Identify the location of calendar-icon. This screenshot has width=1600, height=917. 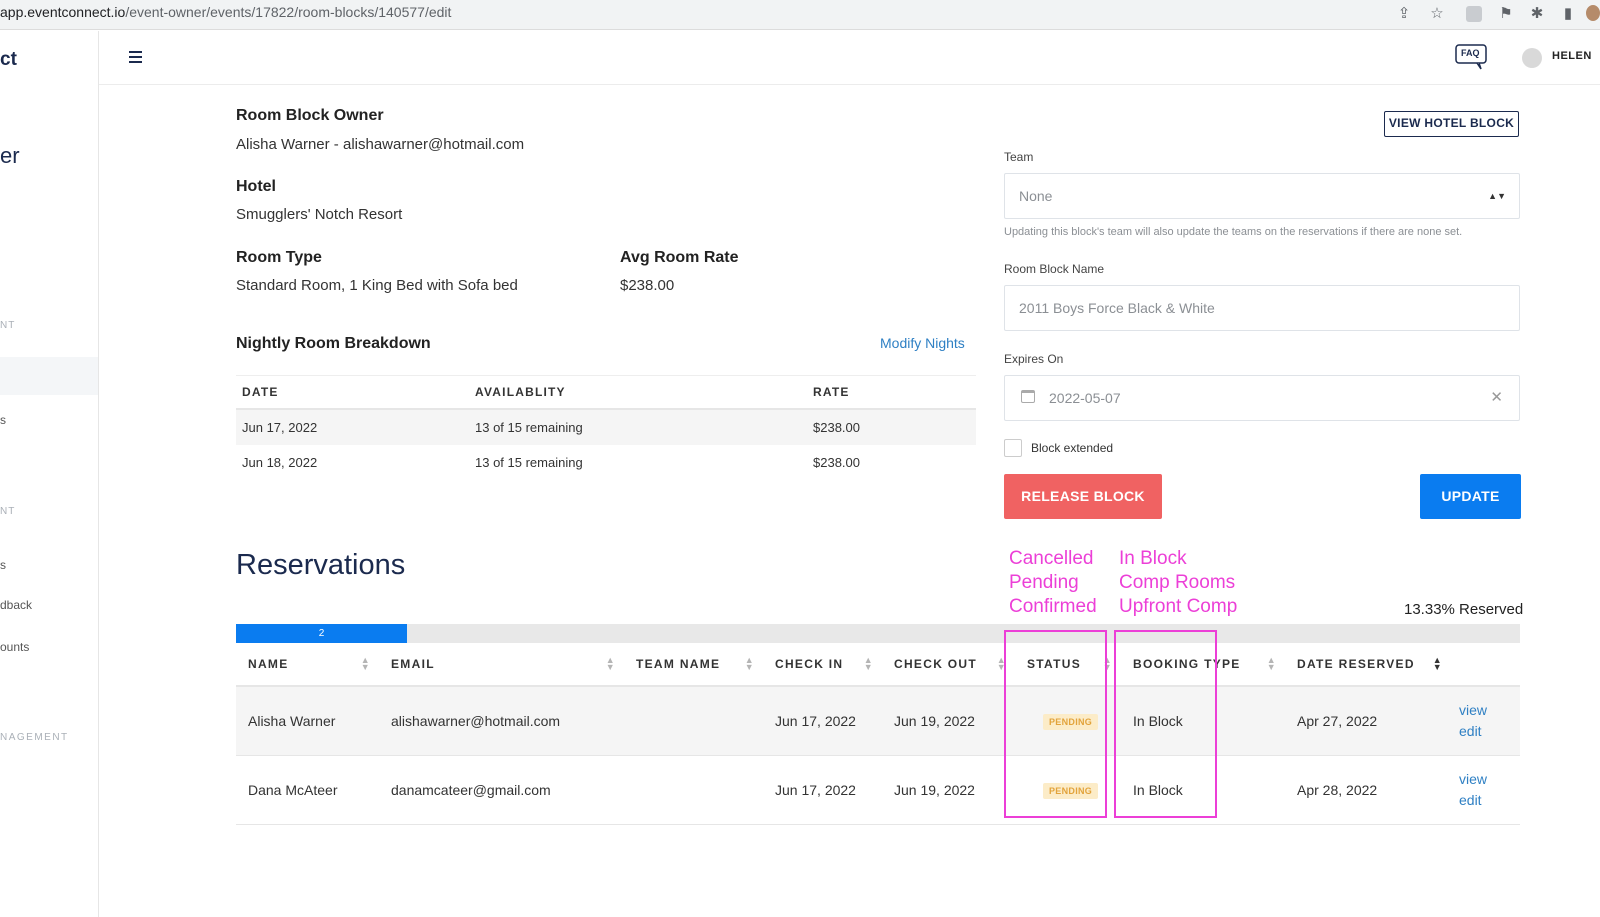
(1028, 396).